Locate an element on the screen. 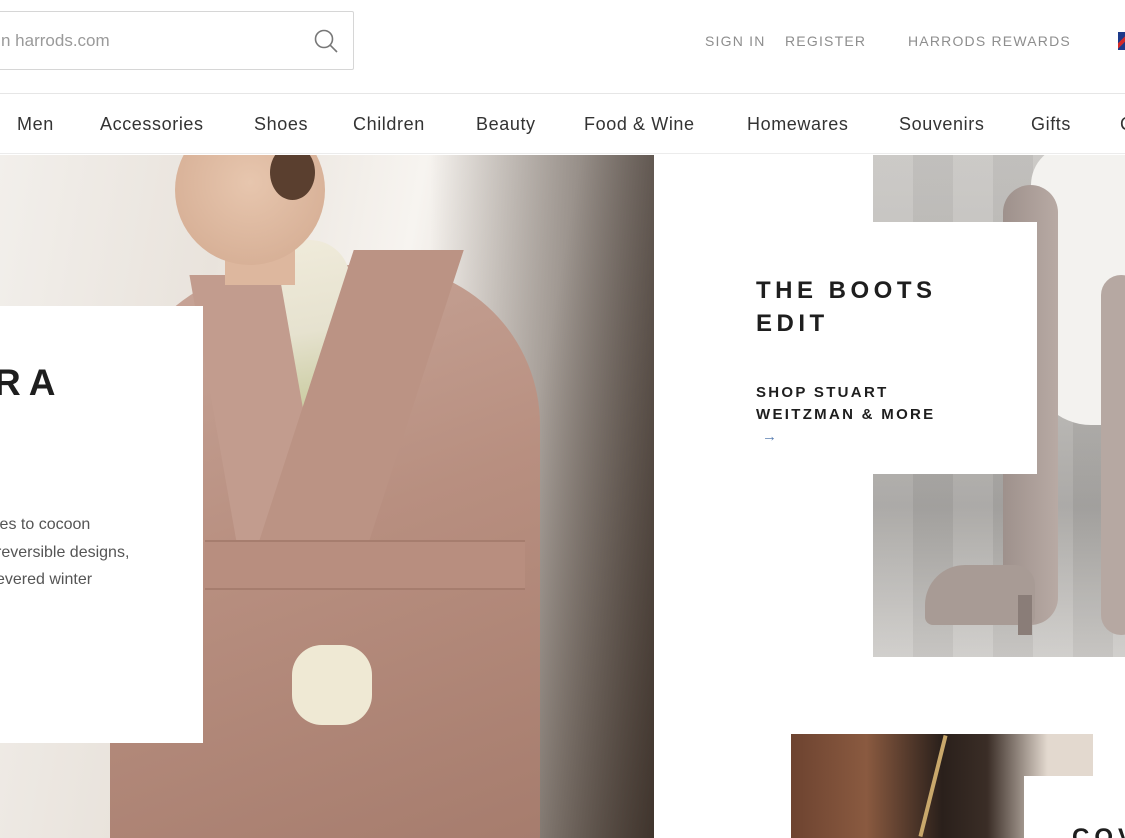 The width and height of the screenshot is (1125, 838). boots-link-text: WEITZMAN & MORE is located at coordinates (846, 414).